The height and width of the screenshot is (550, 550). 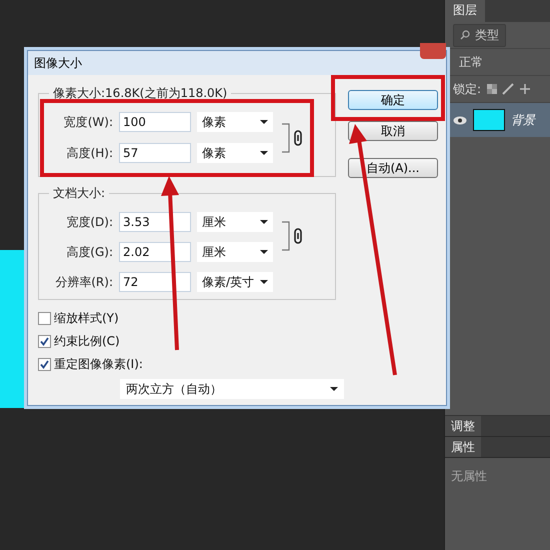 What do you see at coordinates (463, 426) in the screenshot?
I see `adjustments-tab: 调整` at bounding box center [463, 426].